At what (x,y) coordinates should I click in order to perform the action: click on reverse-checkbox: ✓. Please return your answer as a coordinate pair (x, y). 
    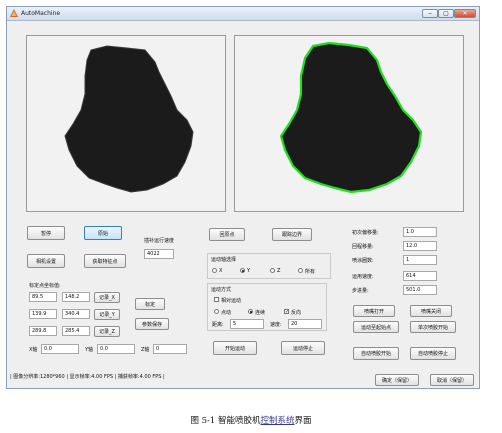
    Looking at the image, I should click on (286, 312).